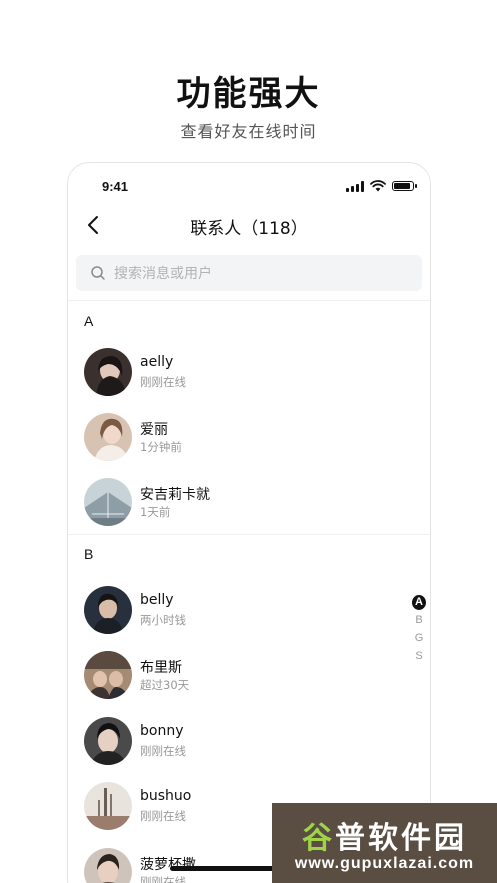 This screenshot has height=883, width=497. Describe the element at coordinates (165, 685) in the screenshot. I see `contact-status: 超过30天` at that location.